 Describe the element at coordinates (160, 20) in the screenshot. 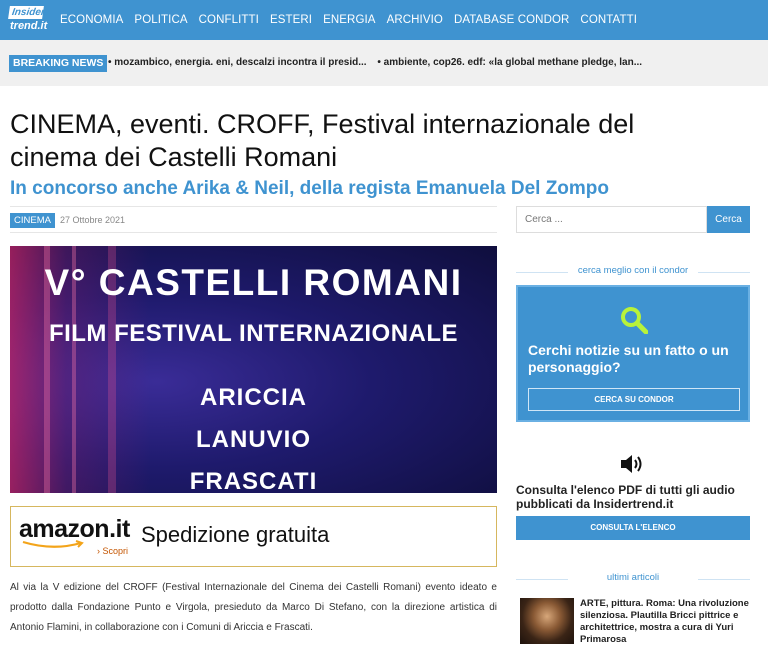

I see `nav-politica: POLITICA` at that location.